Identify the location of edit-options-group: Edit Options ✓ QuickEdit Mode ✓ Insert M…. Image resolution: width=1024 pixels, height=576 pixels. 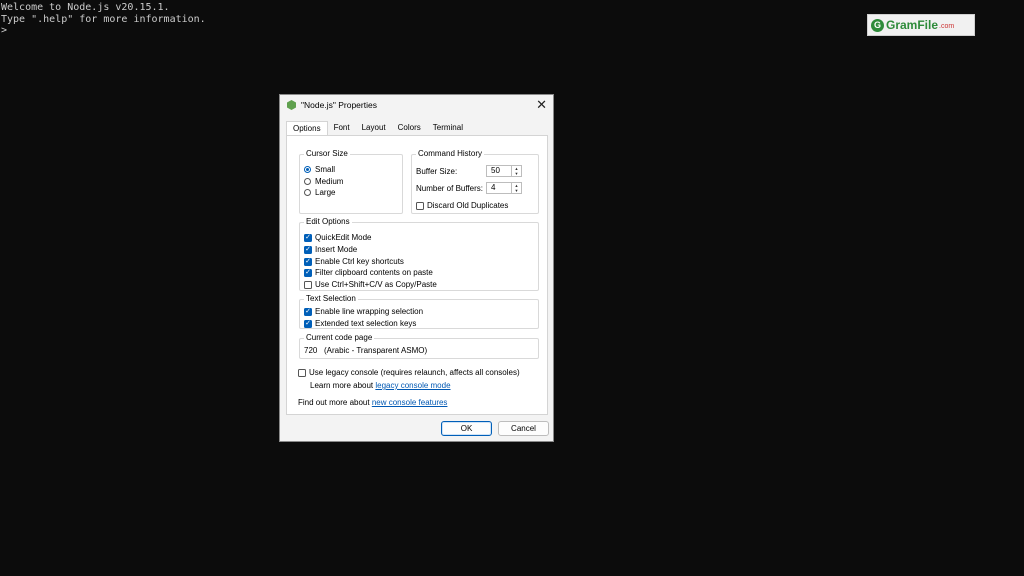
(419, 254).